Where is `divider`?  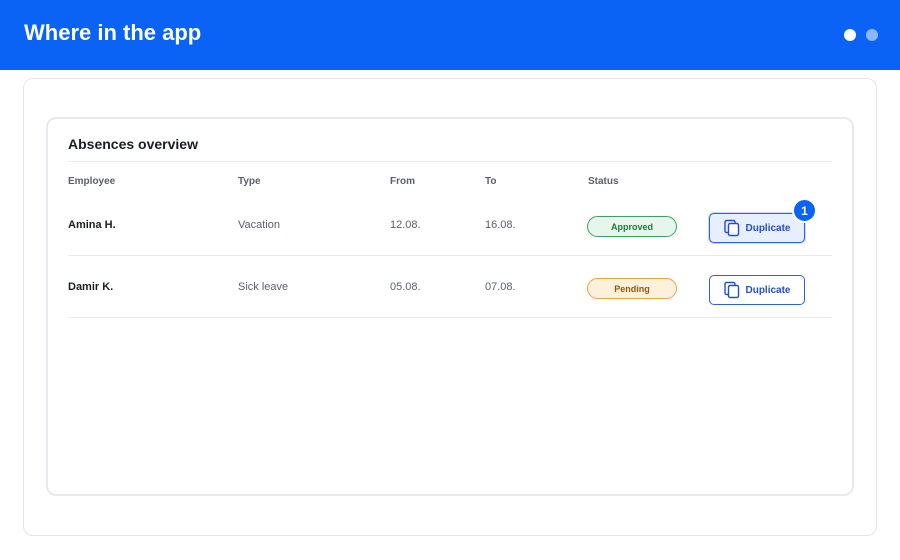
divider is located at coordinates (450, 161).